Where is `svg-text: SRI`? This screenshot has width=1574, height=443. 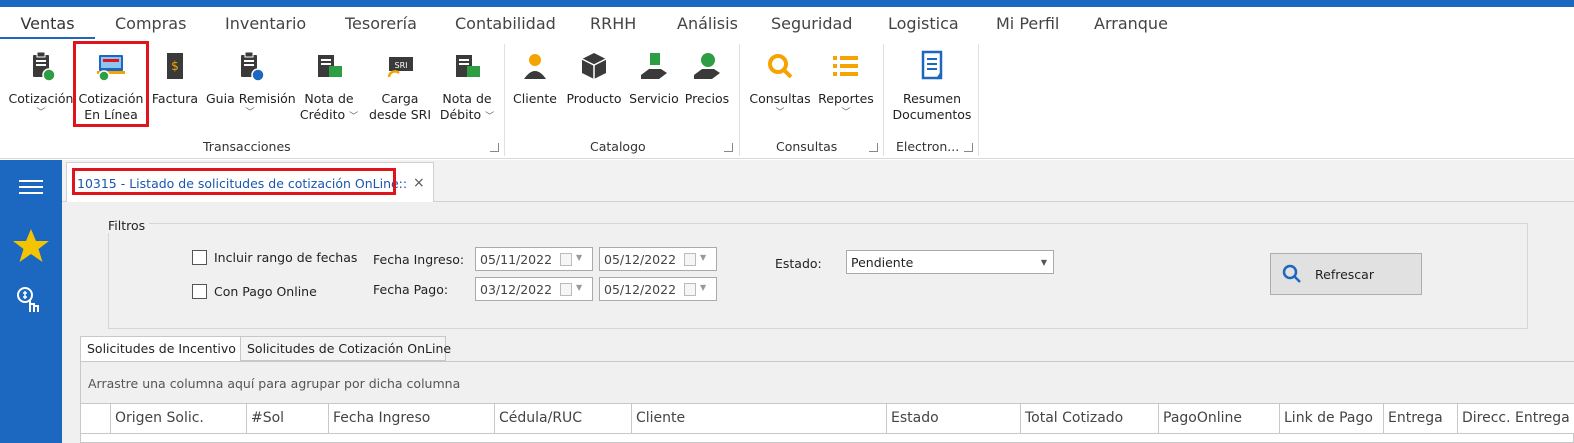
svg-text: SRI is located at coordinates (401, 65).